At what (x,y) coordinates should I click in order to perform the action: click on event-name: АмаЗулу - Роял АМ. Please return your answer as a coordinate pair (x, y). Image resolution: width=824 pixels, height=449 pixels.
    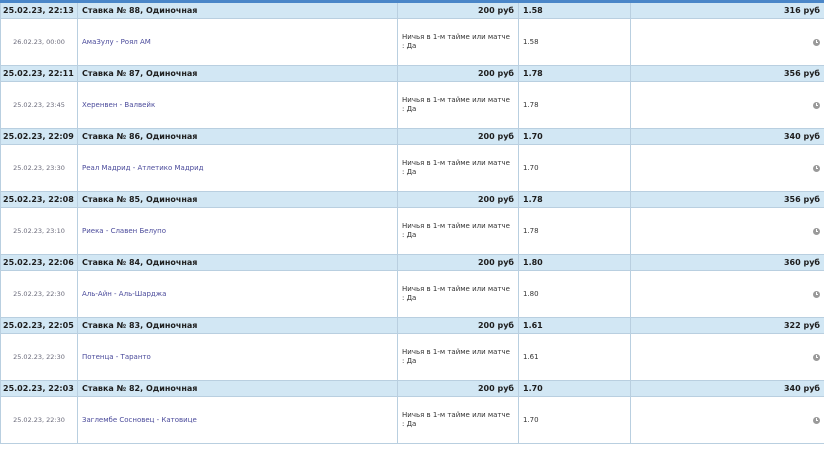
    Looking at the image, I should click on (237, 42).